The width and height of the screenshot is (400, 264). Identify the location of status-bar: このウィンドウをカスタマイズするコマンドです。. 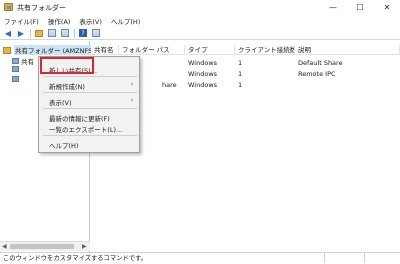
(200, 258).